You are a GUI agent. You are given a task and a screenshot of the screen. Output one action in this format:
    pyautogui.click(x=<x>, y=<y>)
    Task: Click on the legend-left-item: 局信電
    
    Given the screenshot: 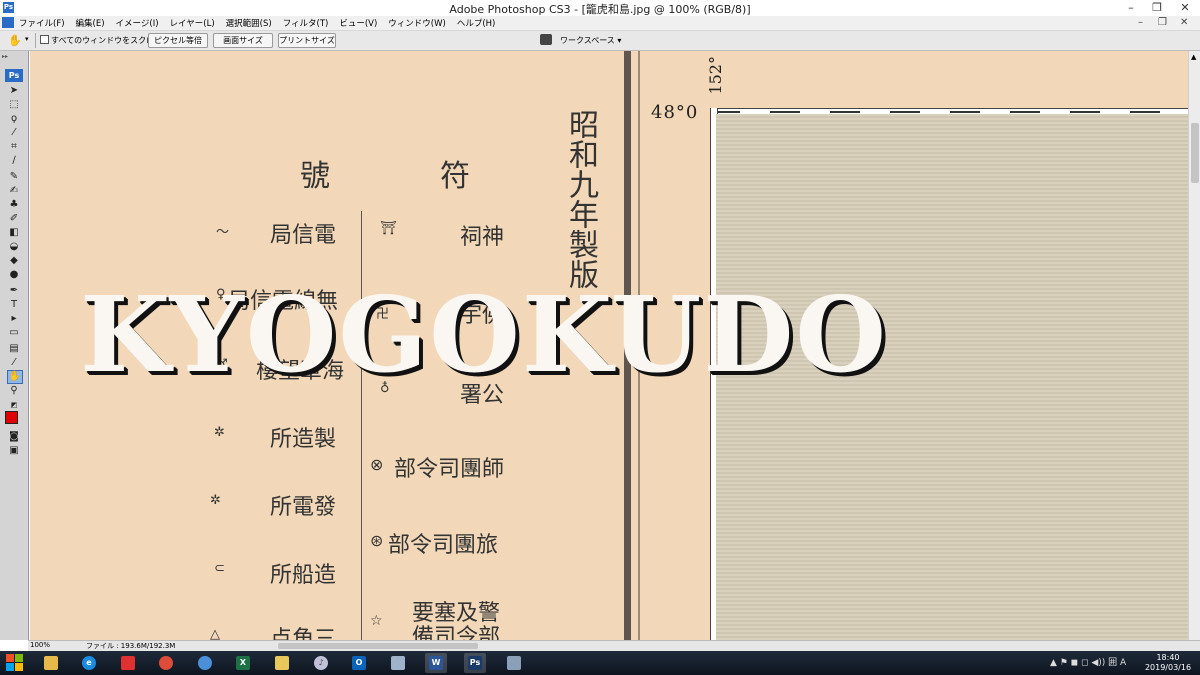 What is the action you would take?
    pyautogui.click(x=303, y=235)
    